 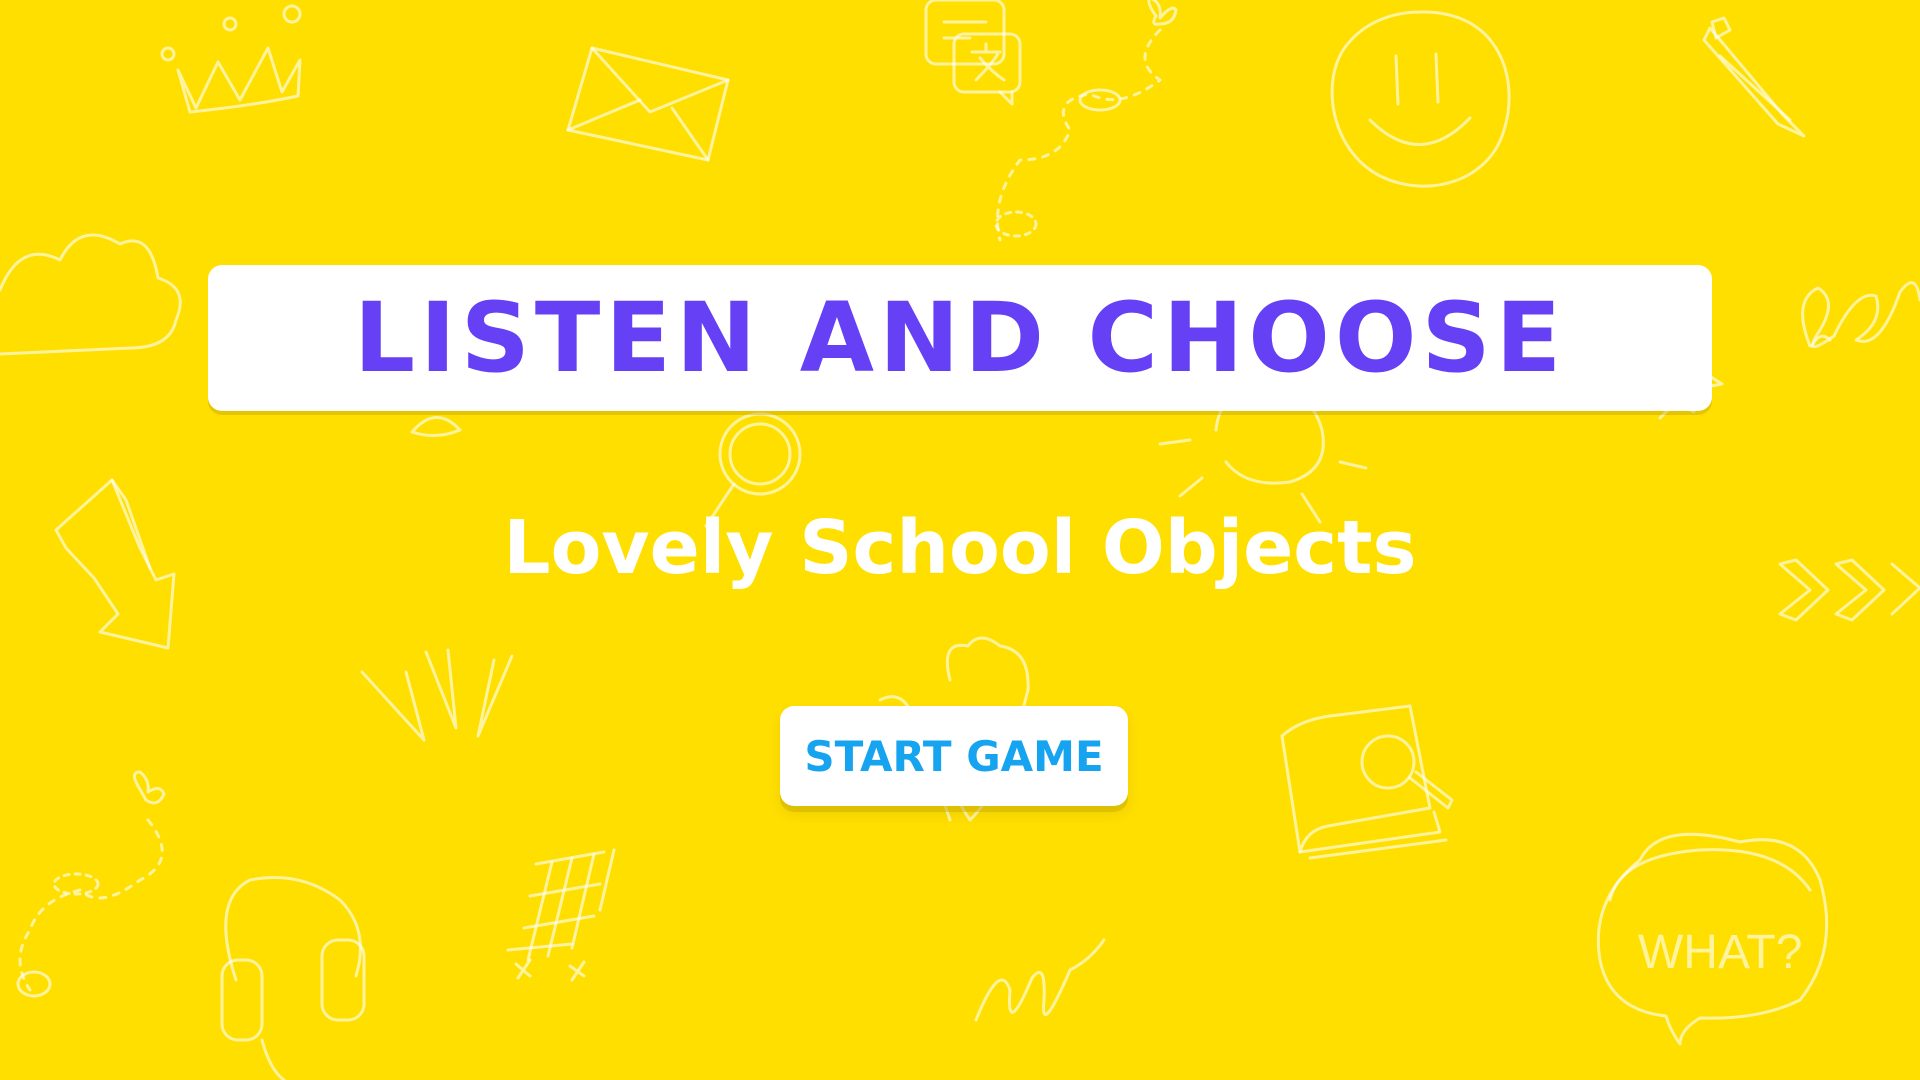 I want to click on hash-scribble-icon, so click(x=561, y=915).